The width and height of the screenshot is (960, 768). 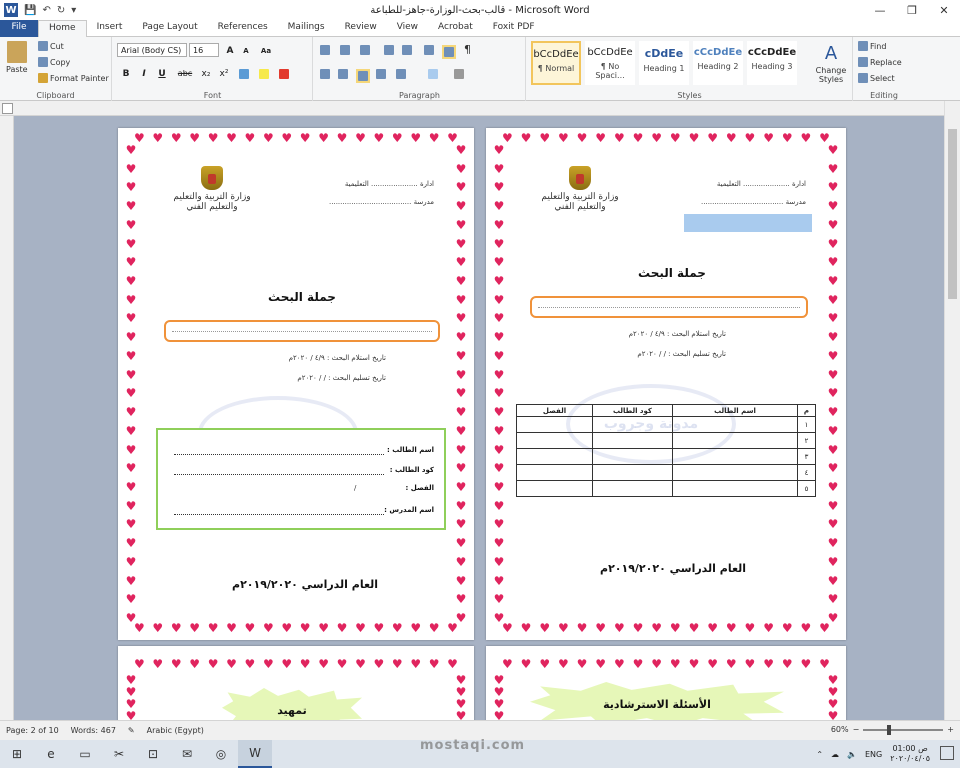 I want to click on italic-button: I, so click(x=144, y=74).